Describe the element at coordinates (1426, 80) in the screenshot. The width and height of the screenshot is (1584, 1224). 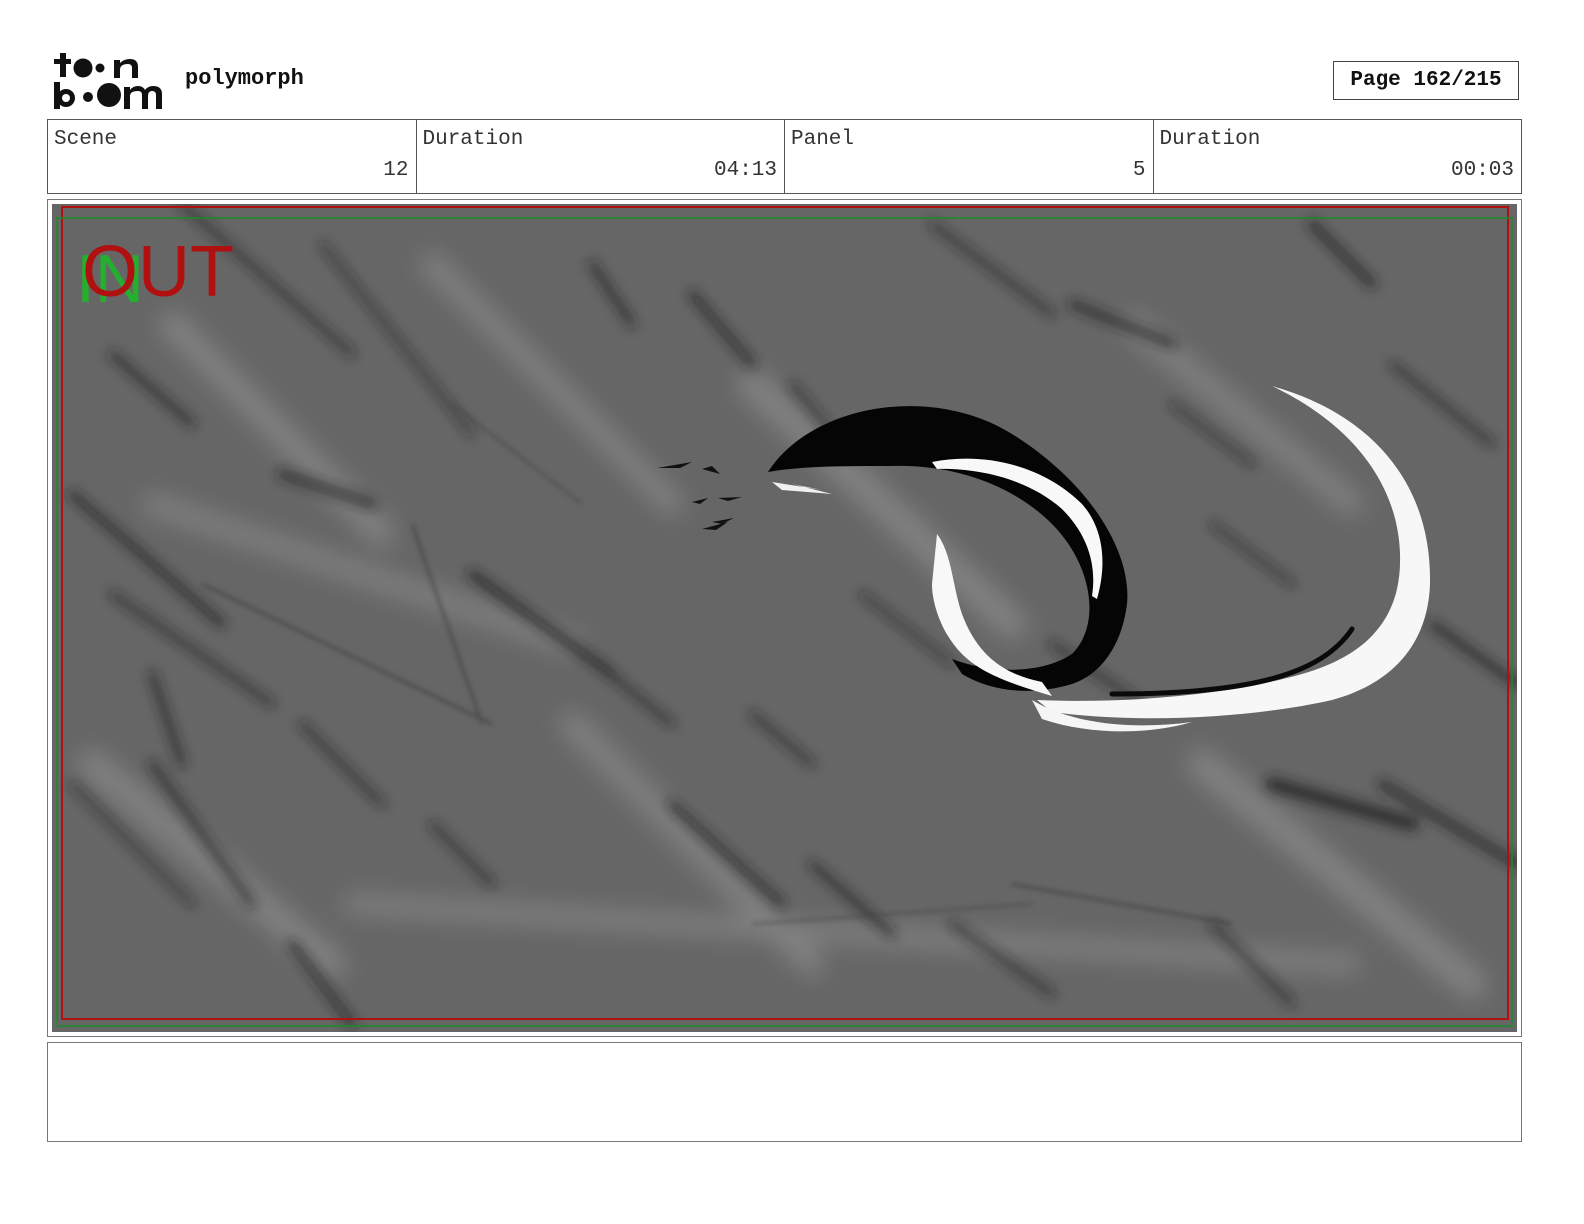
I see `page-indicator: Page 162/215` at that location.